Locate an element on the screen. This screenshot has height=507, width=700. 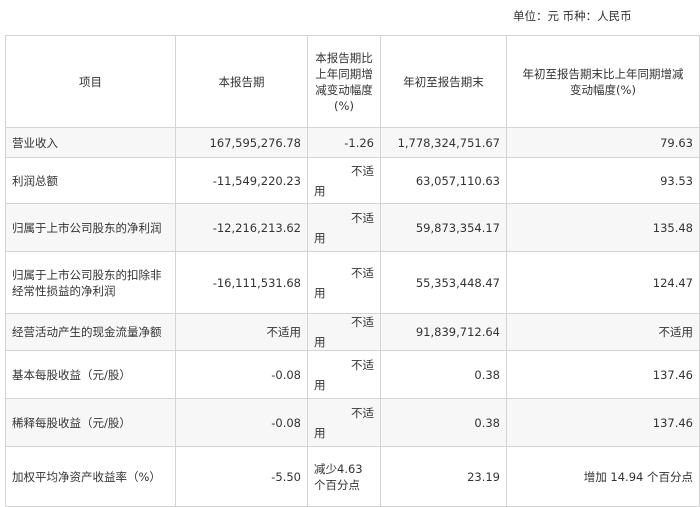
cell-item: 利润总额 is located at coordinates (90, 180).